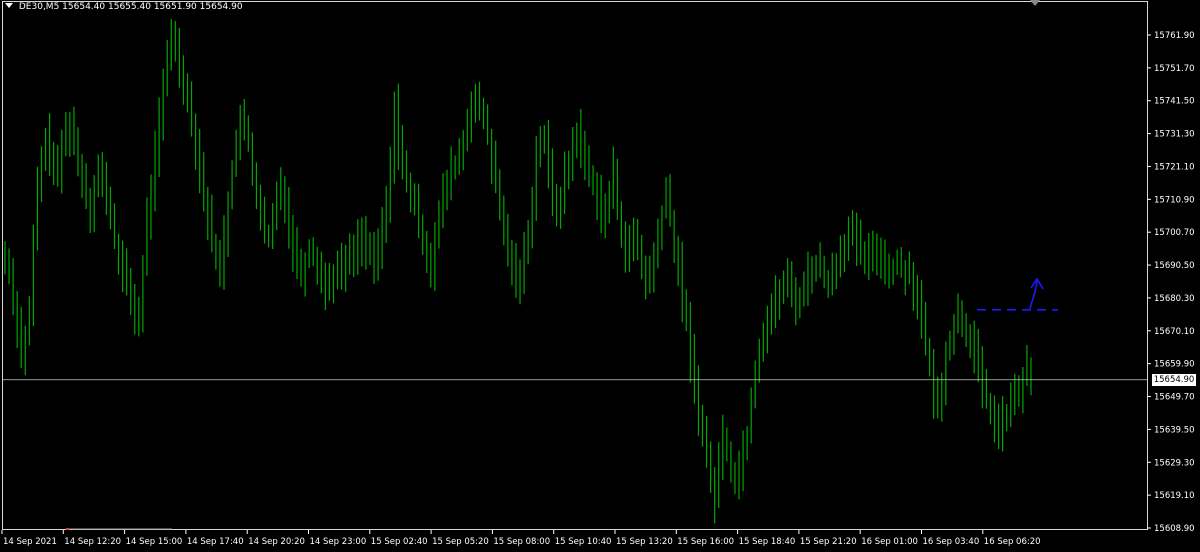 The width and height of the screenshot is (1200, 552). I want to click on y-tick-label: 15629.30, so click(1174, 463).